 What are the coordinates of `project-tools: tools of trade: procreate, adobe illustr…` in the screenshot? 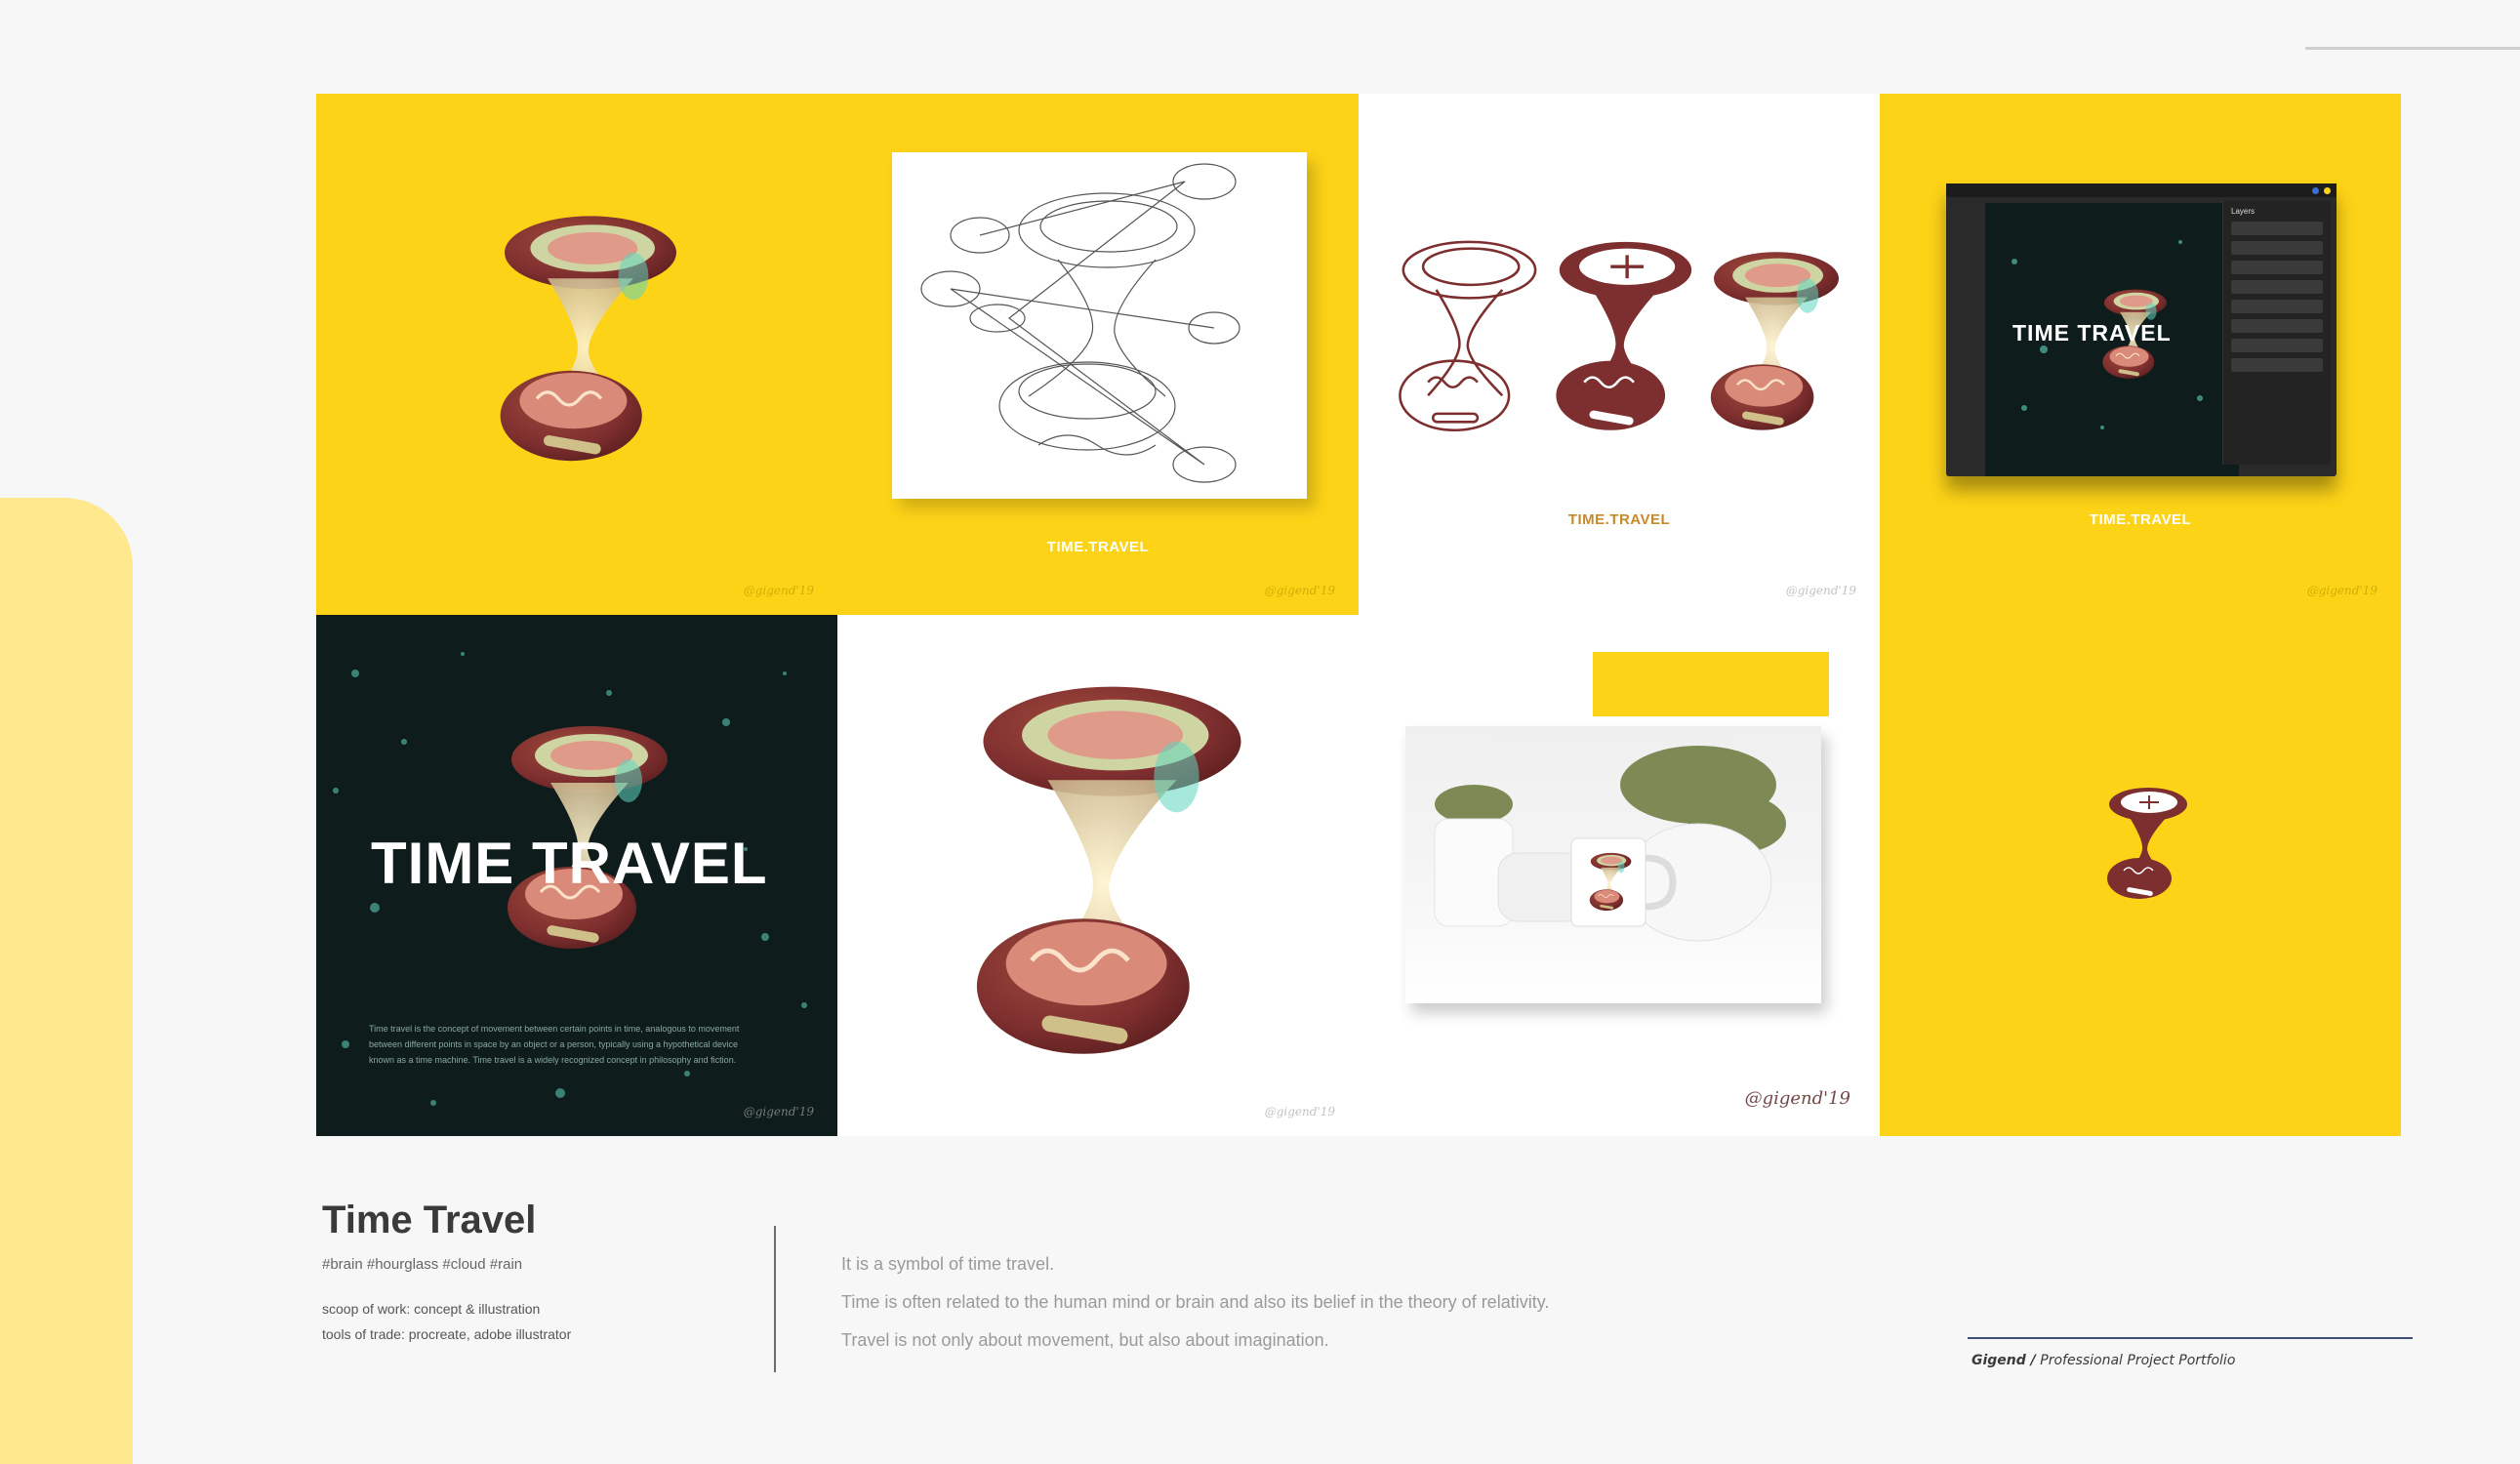 It's located at (447, 1334).